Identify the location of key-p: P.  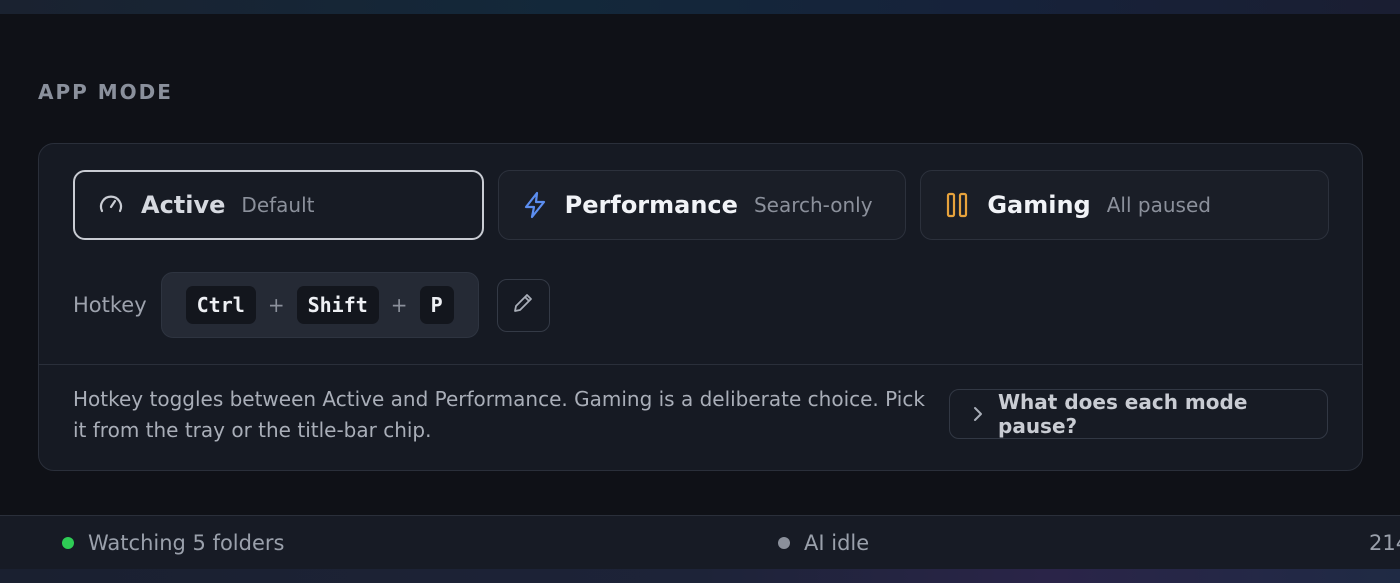
(436, 305).